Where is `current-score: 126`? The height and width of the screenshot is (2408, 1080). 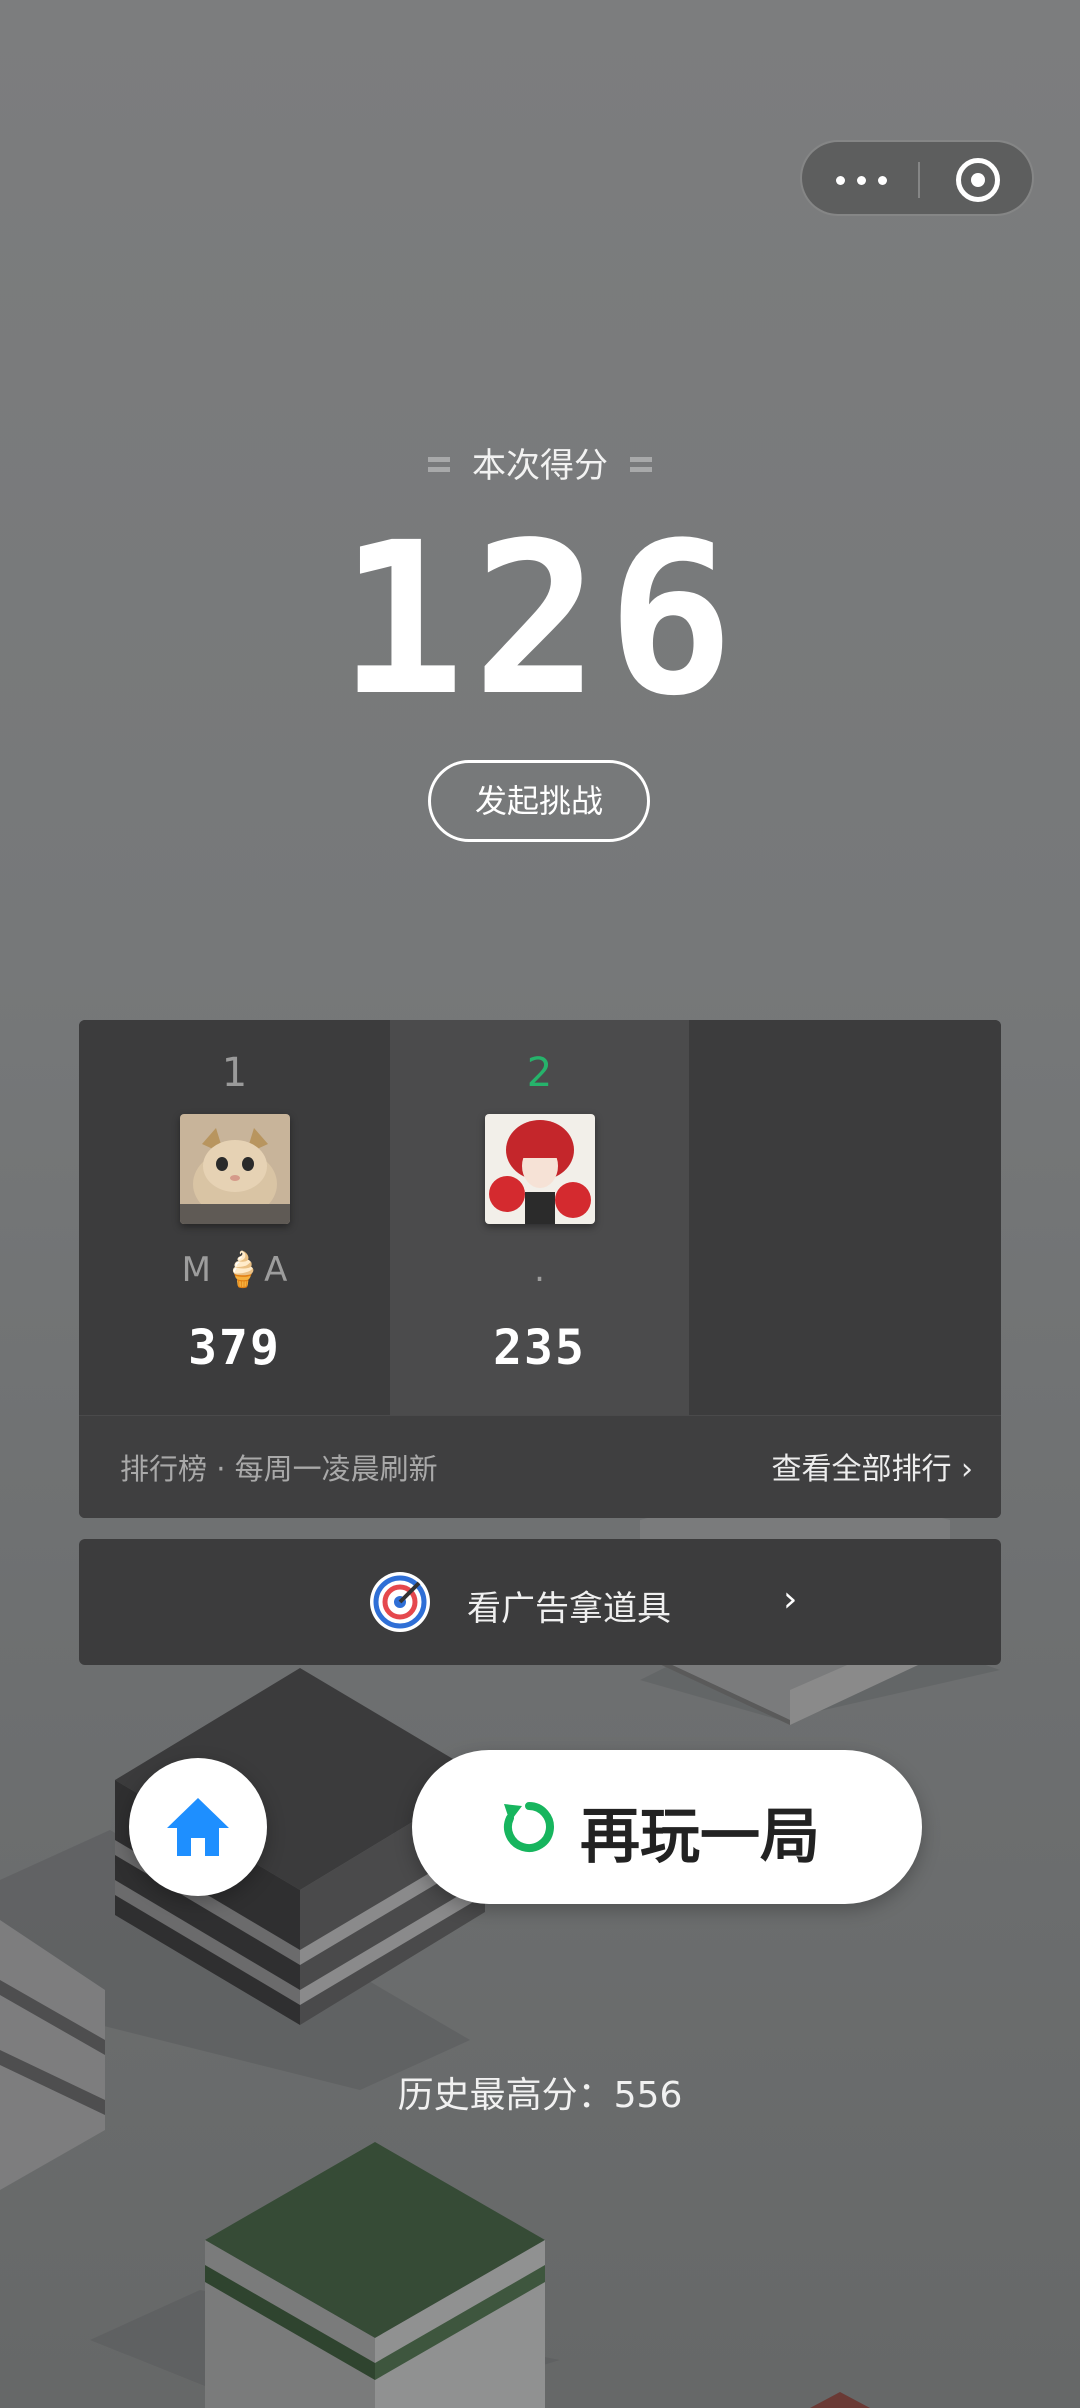 current-score: 126 is located at coordinates (540, 619).